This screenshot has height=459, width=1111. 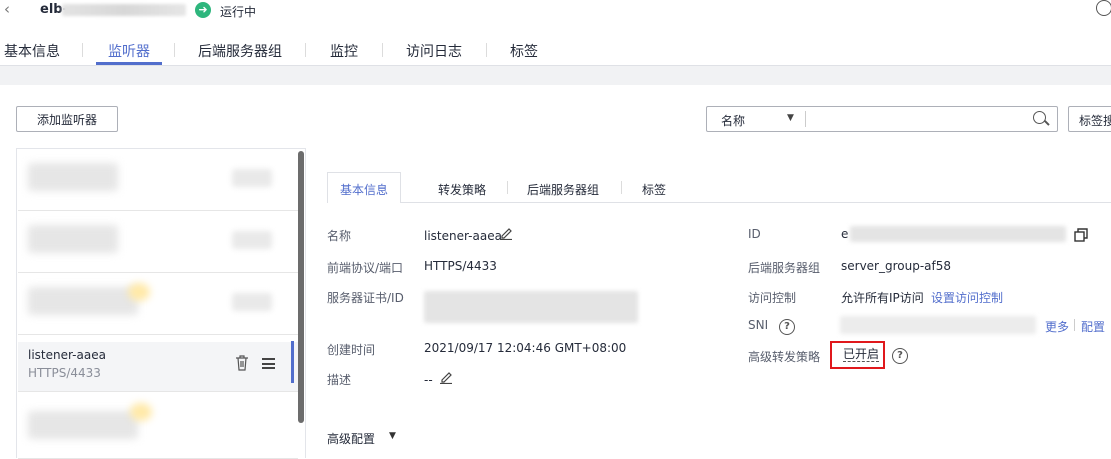 What do you see at coordinates (506, 233) in the screenshot?
I see `edit-name-icon` at bounding box center [506, 233].